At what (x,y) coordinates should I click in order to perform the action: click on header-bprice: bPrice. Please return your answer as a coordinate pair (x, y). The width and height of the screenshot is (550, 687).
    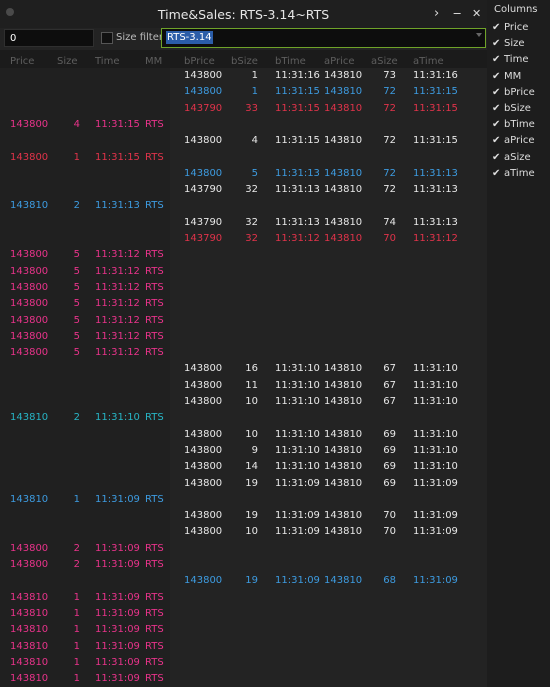
    Looking at the image, I should click on (199, 61).